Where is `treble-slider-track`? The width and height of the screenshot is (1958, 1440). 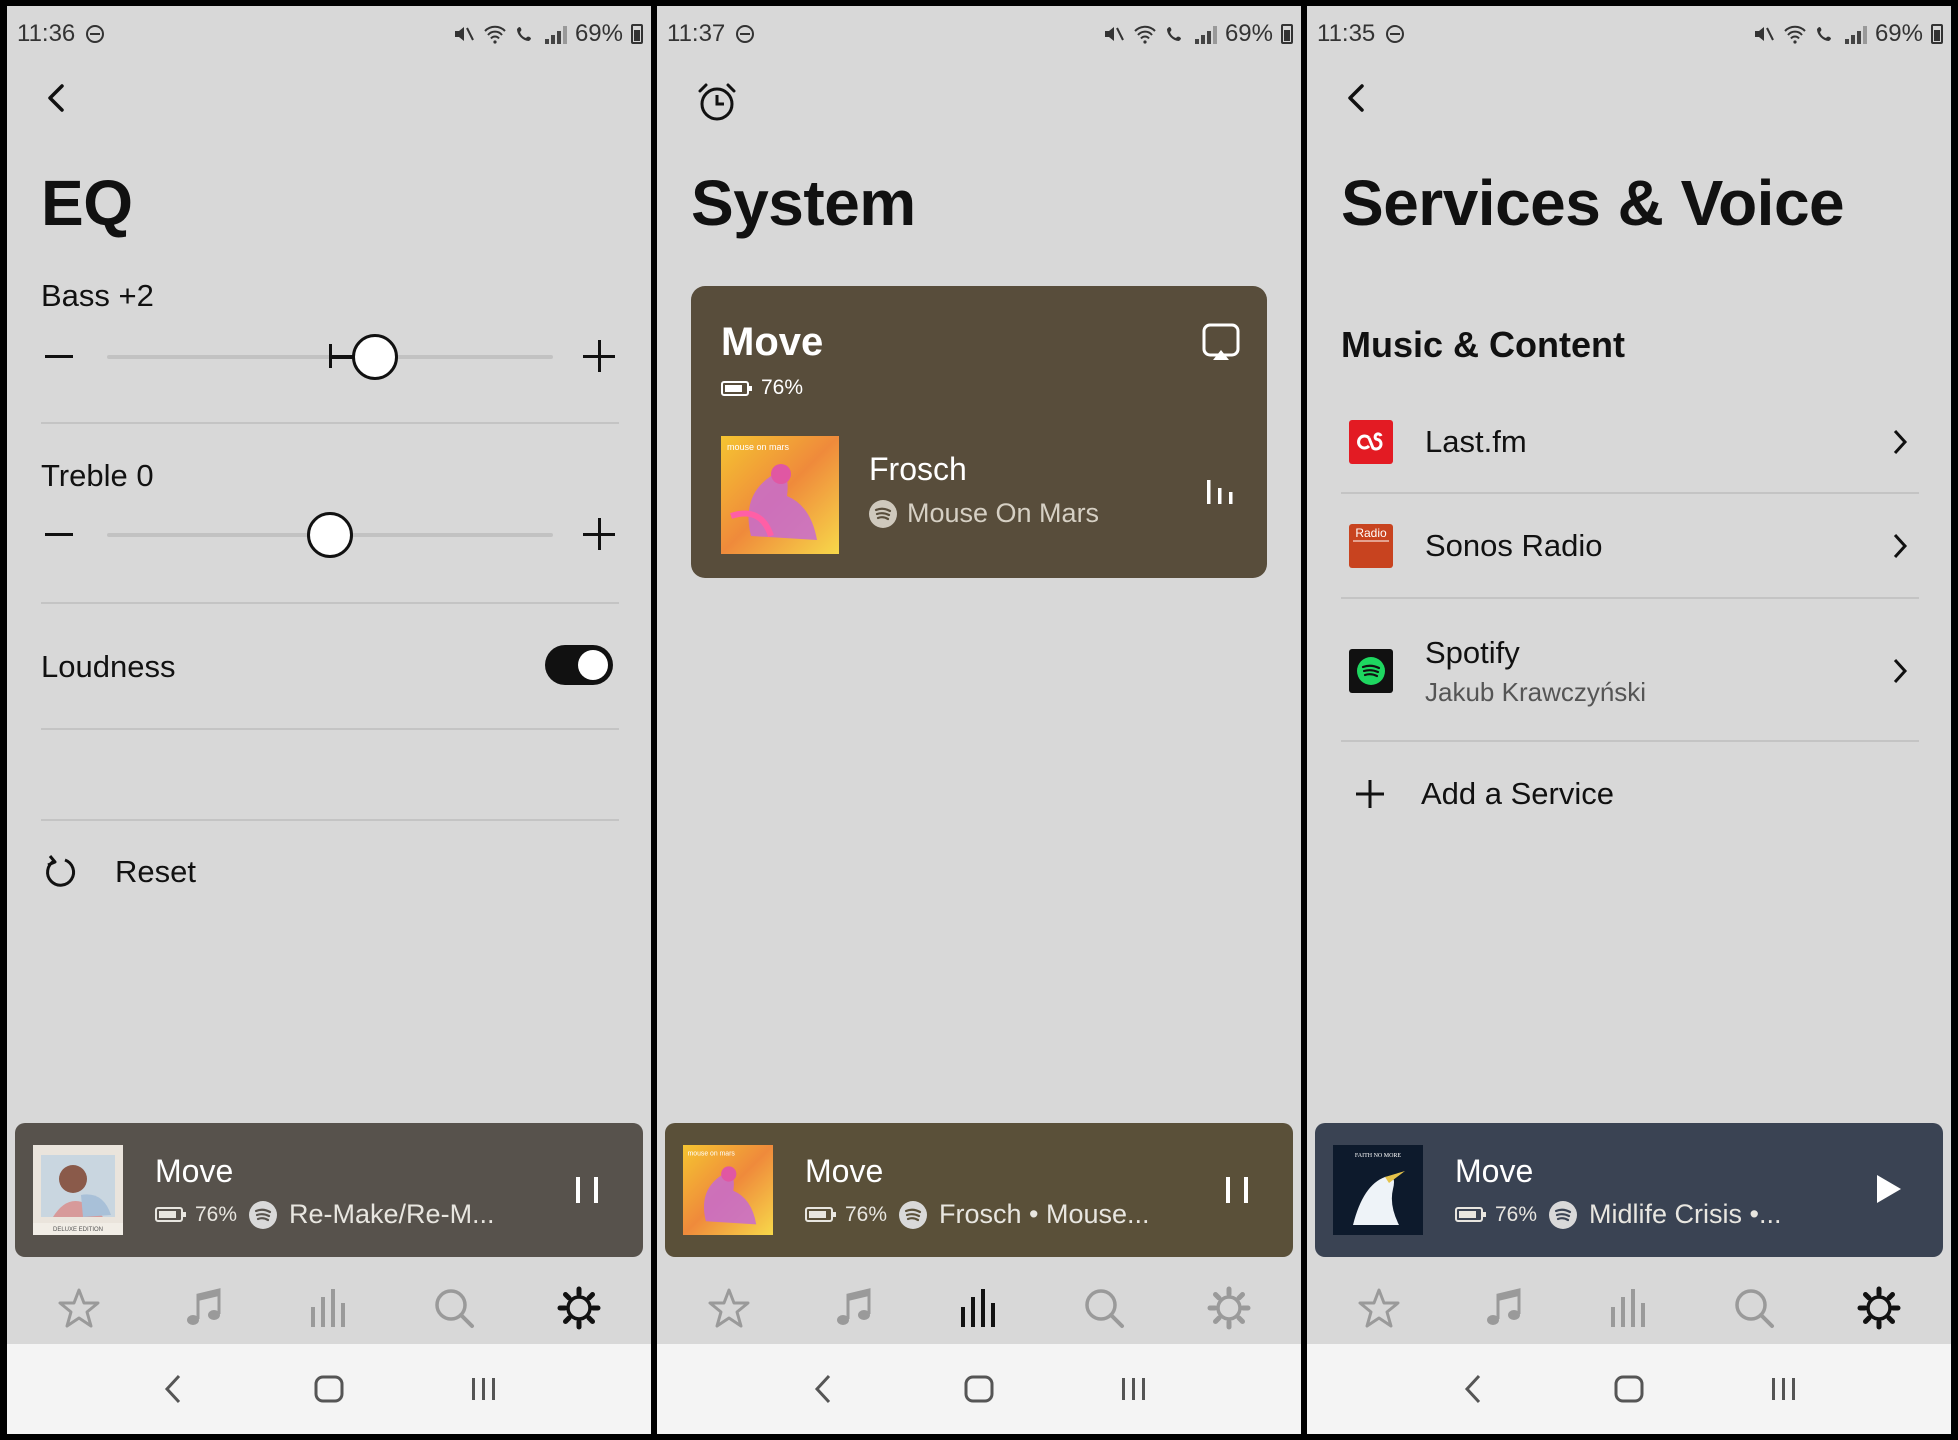 treble-slider-track is located at coordinates (330, 535).